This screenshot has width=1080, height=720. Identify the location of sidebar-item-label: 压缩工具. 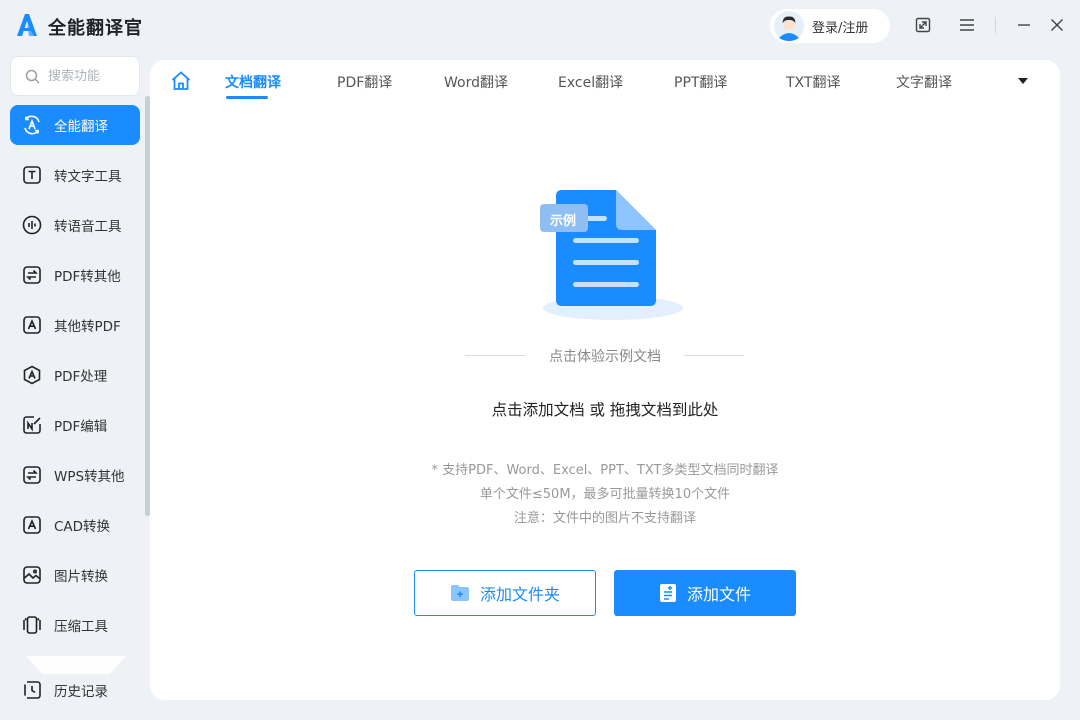
(81, 627).